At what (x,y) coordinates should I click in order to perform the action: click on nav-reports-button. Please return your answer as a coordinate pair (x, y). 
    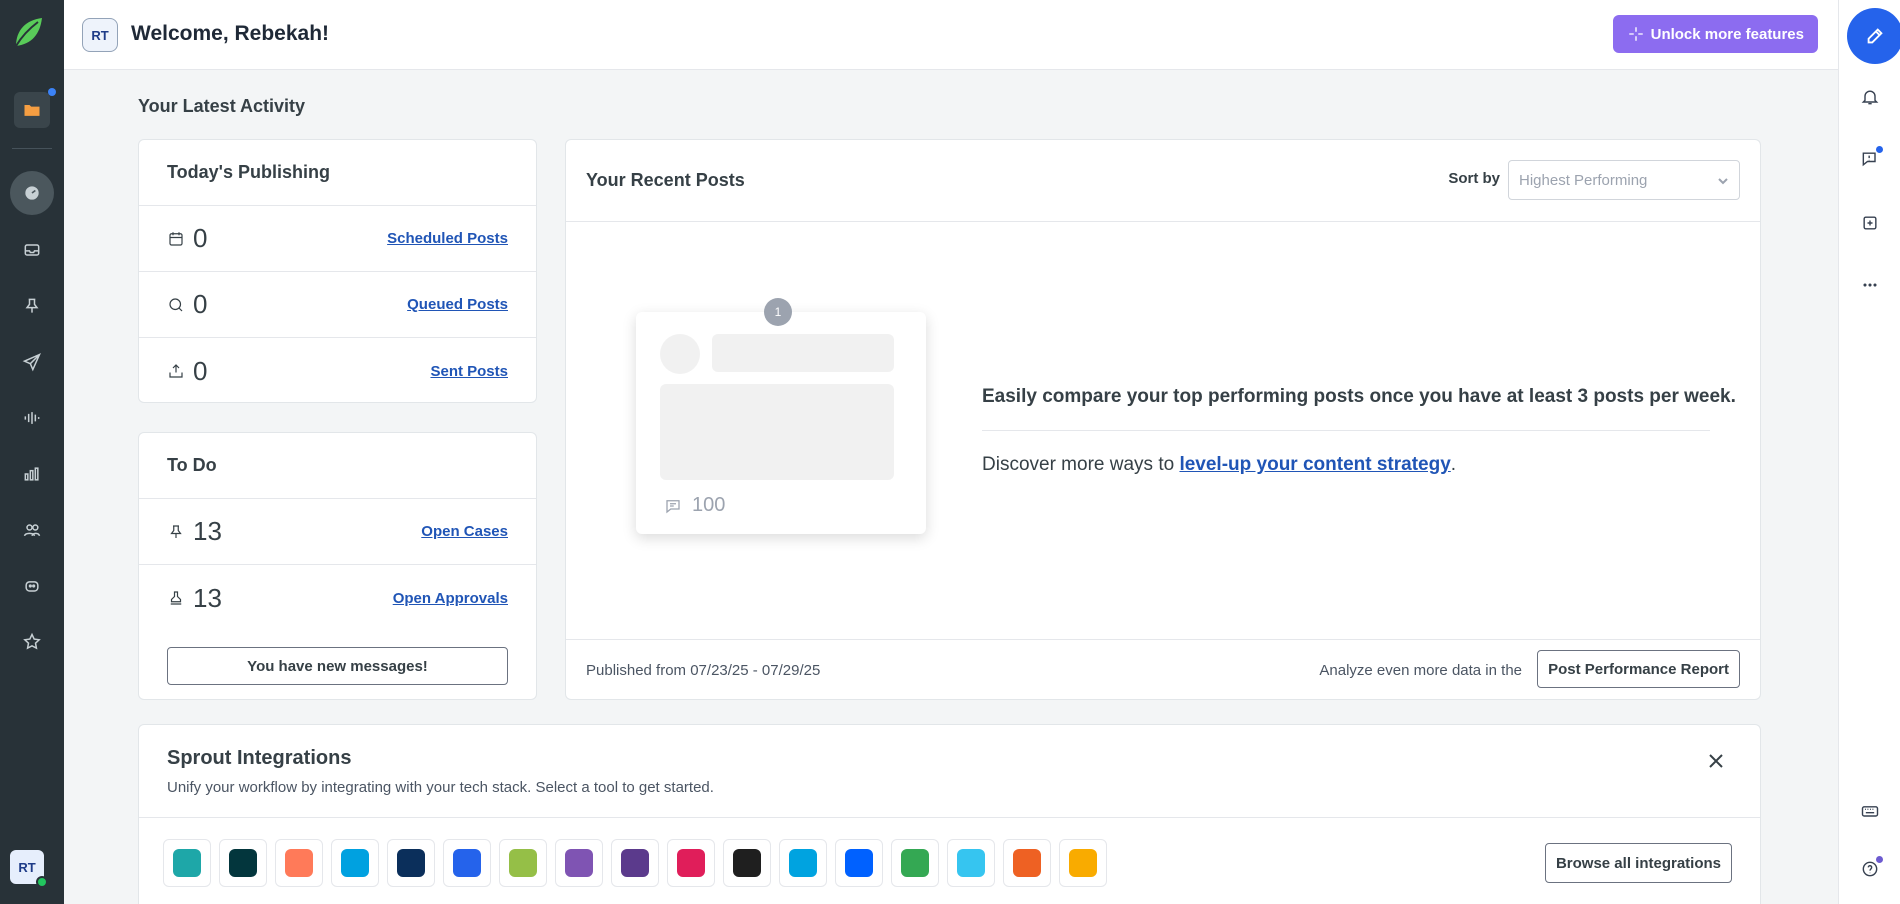
    Looking at the image, I should click on (32, 474).